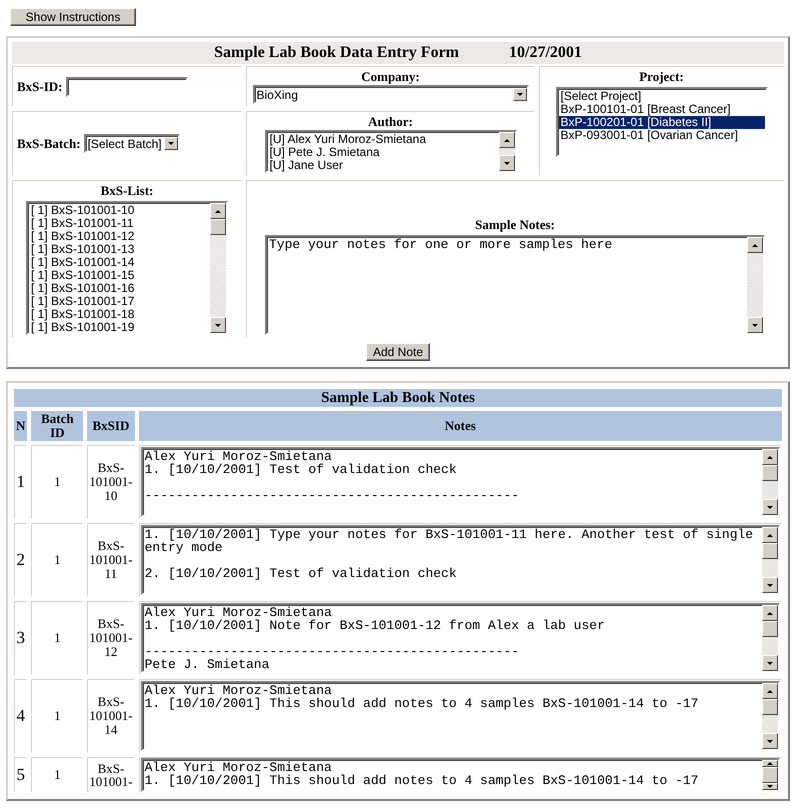 The image size is (795, 808). Describe the element at coordinates (661, 135) in the screenshot. I see `list-option: BxP-093001-01 [Ovarian Cancer]` at that location.